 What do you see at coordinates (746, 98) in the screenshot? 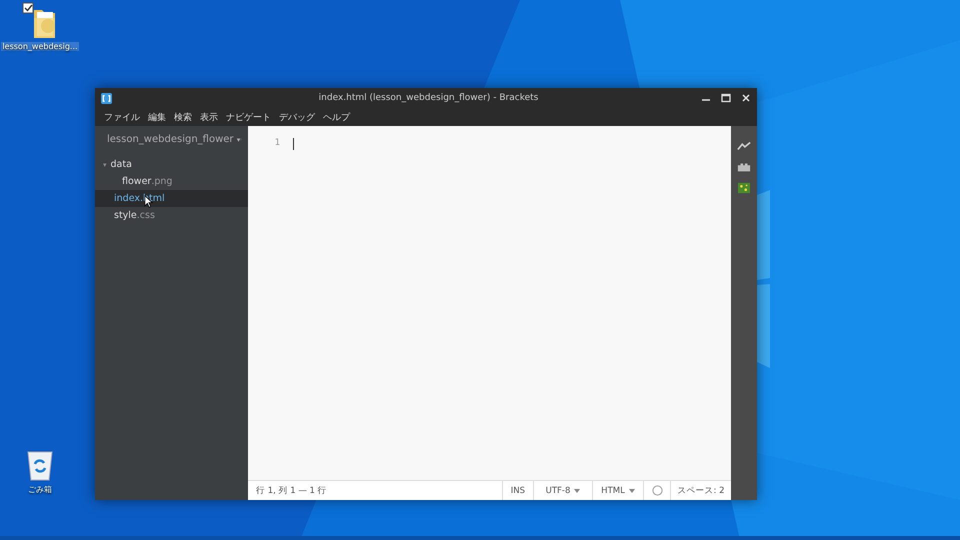
I see `close-icon` at bounding box center [746, 98].